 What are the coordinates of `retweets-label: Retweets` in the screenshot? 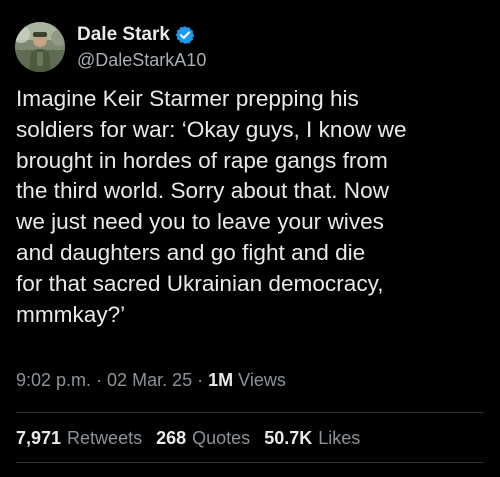 It's located at (105, 438).